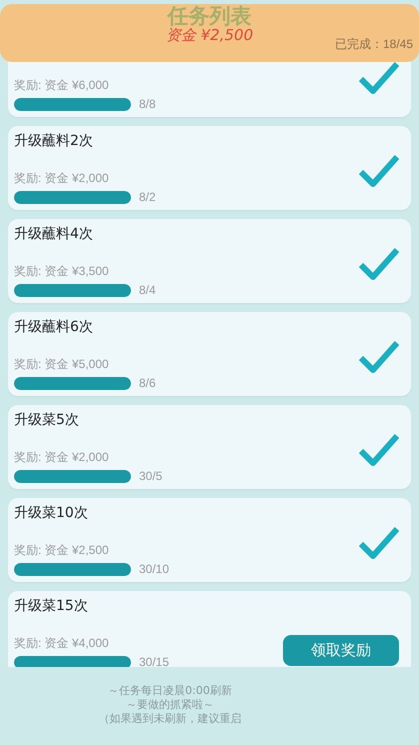  What do you see at coordinates (147, 383) in the screenshot?
I see `progress-text: 8/6` at bounding box center [147, 383].